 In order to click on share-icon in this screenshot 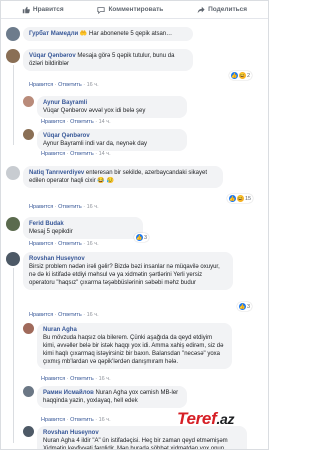, I will do `click(201, 9)`.